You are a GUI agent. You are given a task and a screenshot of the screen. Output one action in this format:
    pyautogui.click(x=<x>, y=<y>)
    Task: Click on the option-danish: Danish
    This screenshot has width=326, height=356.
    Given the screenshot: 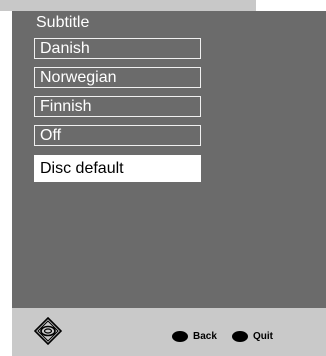 What is the action you would take?
    pyautogui.click(x=117, y=48)
    